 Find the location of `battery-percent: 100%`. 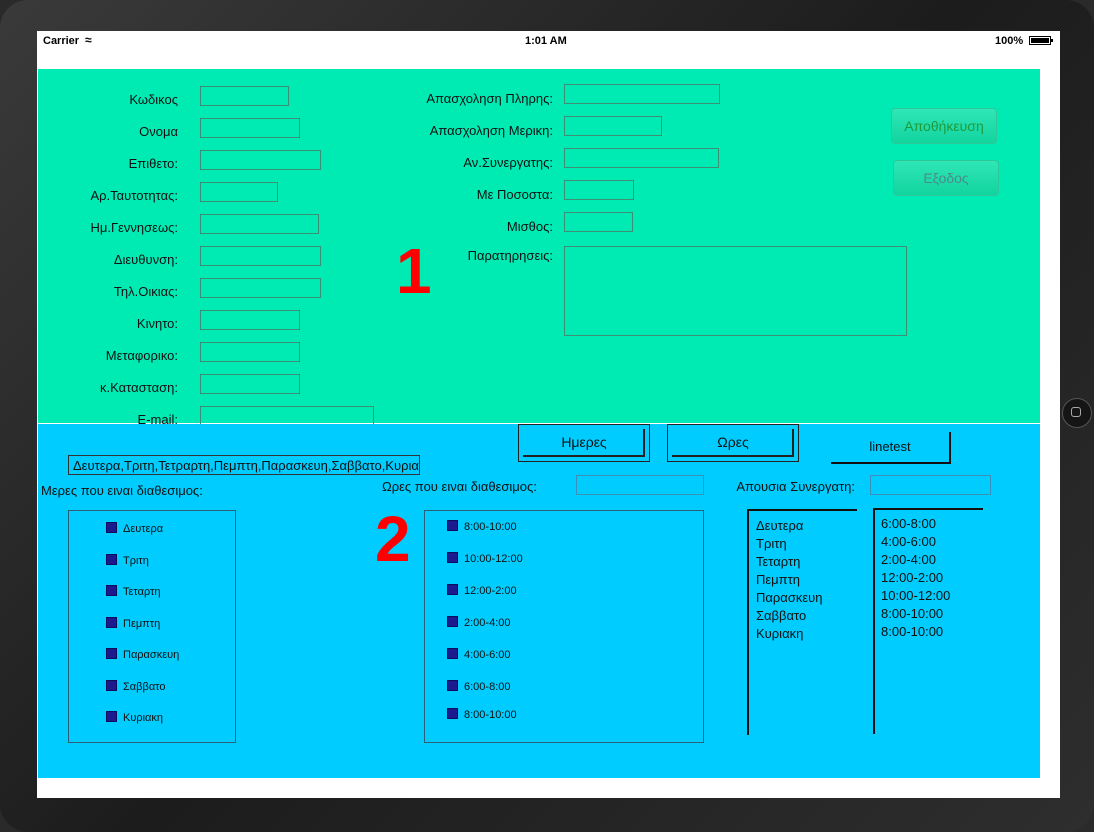

battery-percent: 100% is located at coordinates (1009, 41).